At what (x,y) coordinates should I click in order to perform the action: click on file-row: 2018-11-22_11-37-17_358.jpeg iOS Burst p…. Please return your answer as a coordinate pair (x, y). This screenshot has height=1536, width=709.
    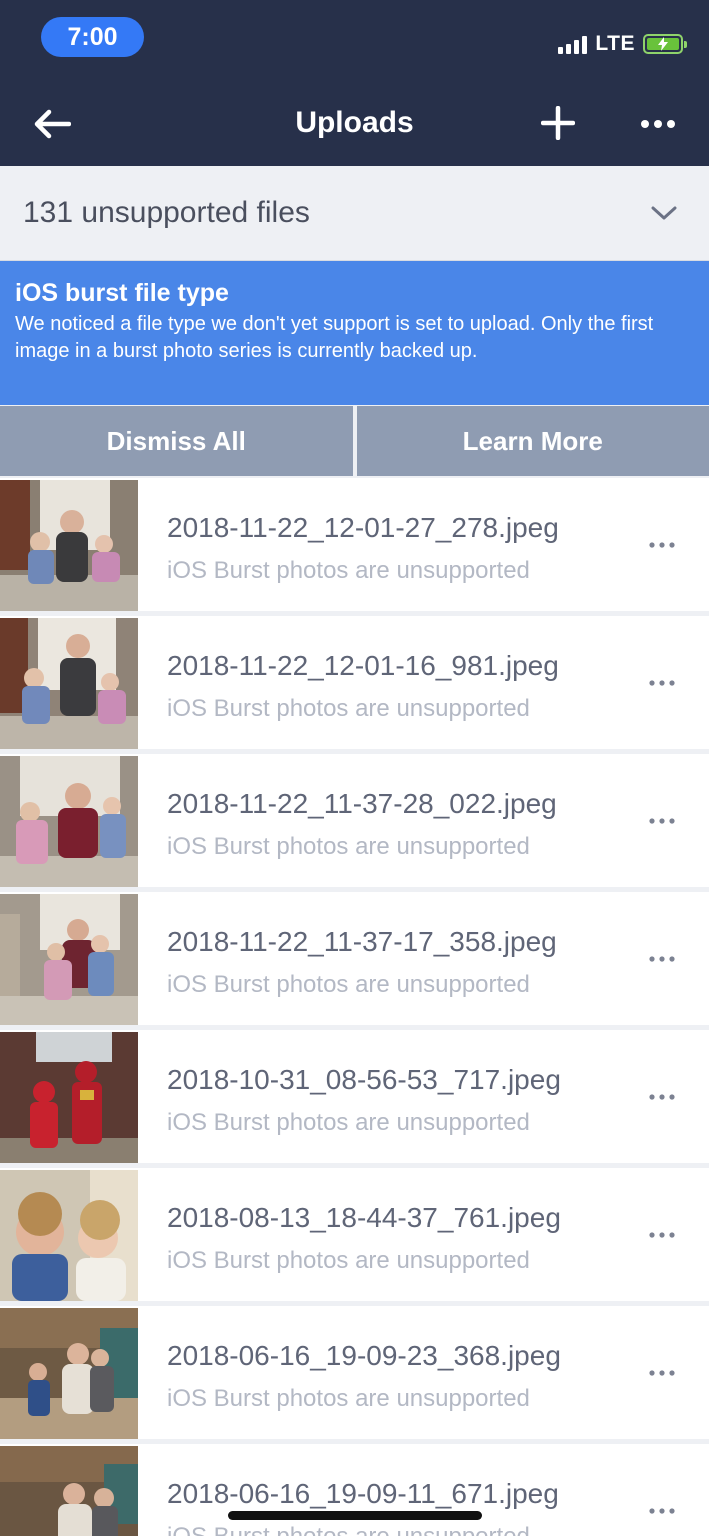
    Looking at the image, I should click on (354, 958).